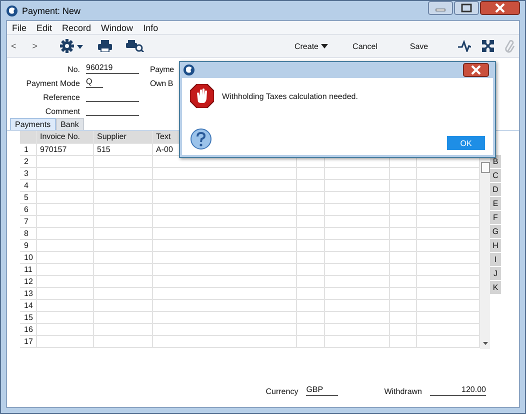 This screenshot has width=526, height=414. I want to click on field-label: Reference, so click(61, 97).